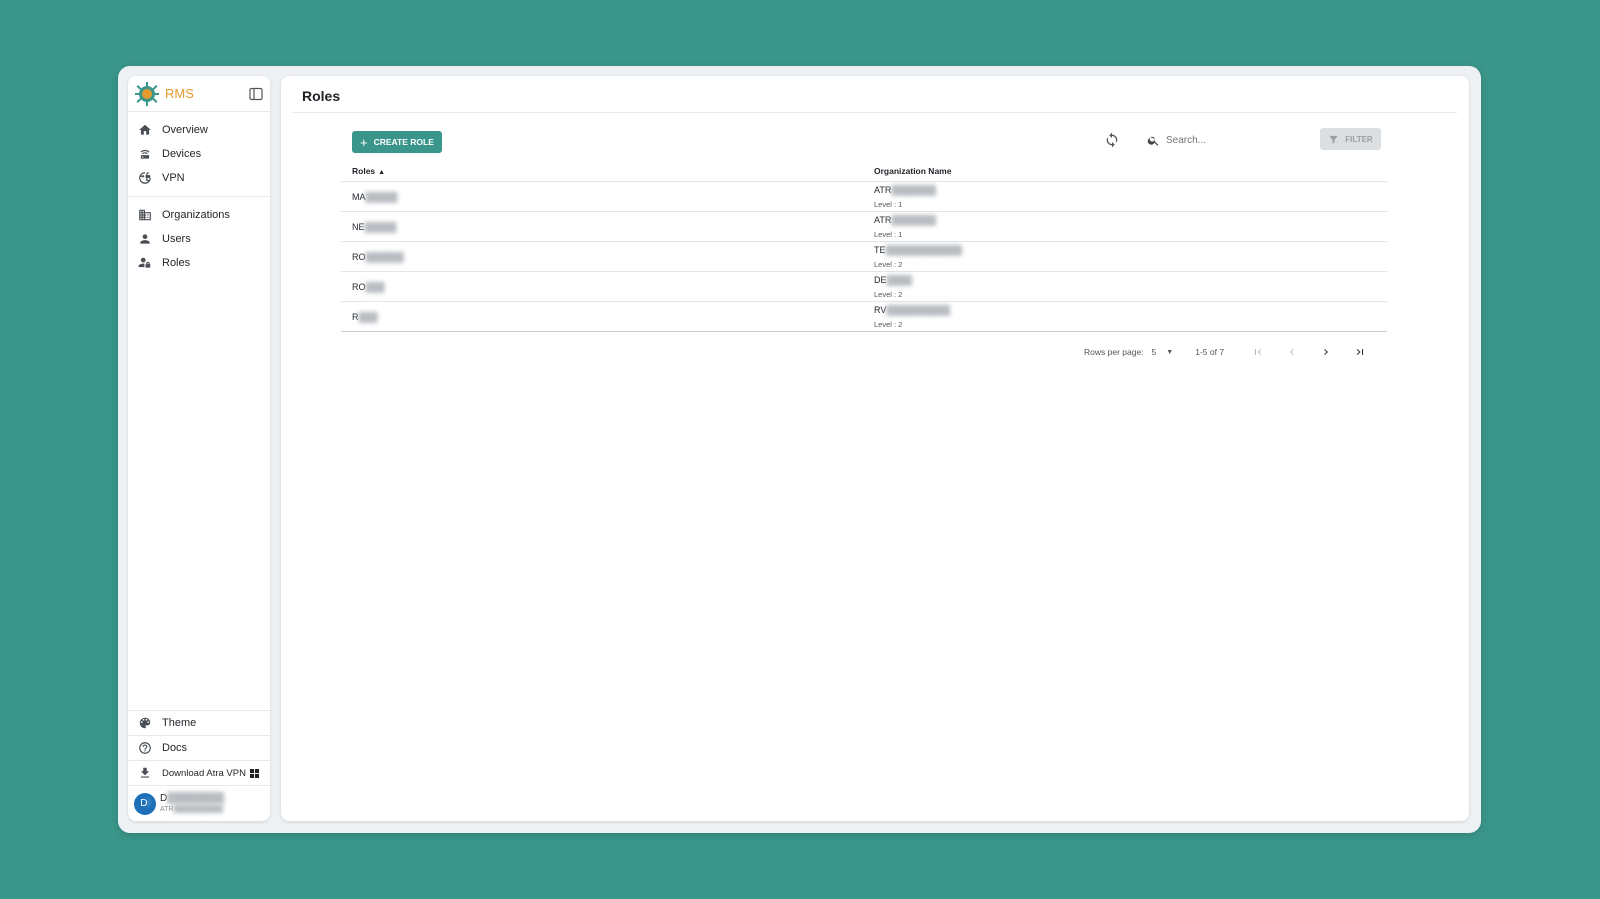  Describe the element at coordinates (145, 263) in the screenshot. I see `user-lock-icon` at that location.